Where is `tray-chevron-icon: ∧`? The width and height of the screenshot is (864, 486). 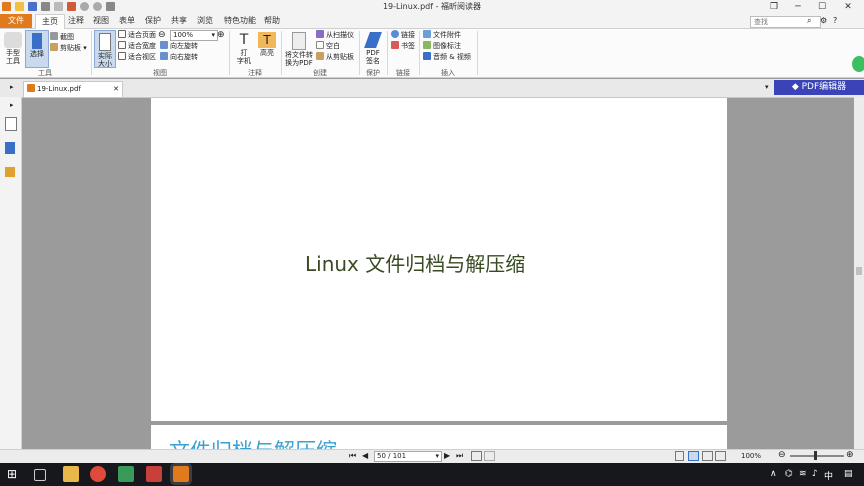 tray-chevron-icon: ∧ is located at coordinates (773, 474).